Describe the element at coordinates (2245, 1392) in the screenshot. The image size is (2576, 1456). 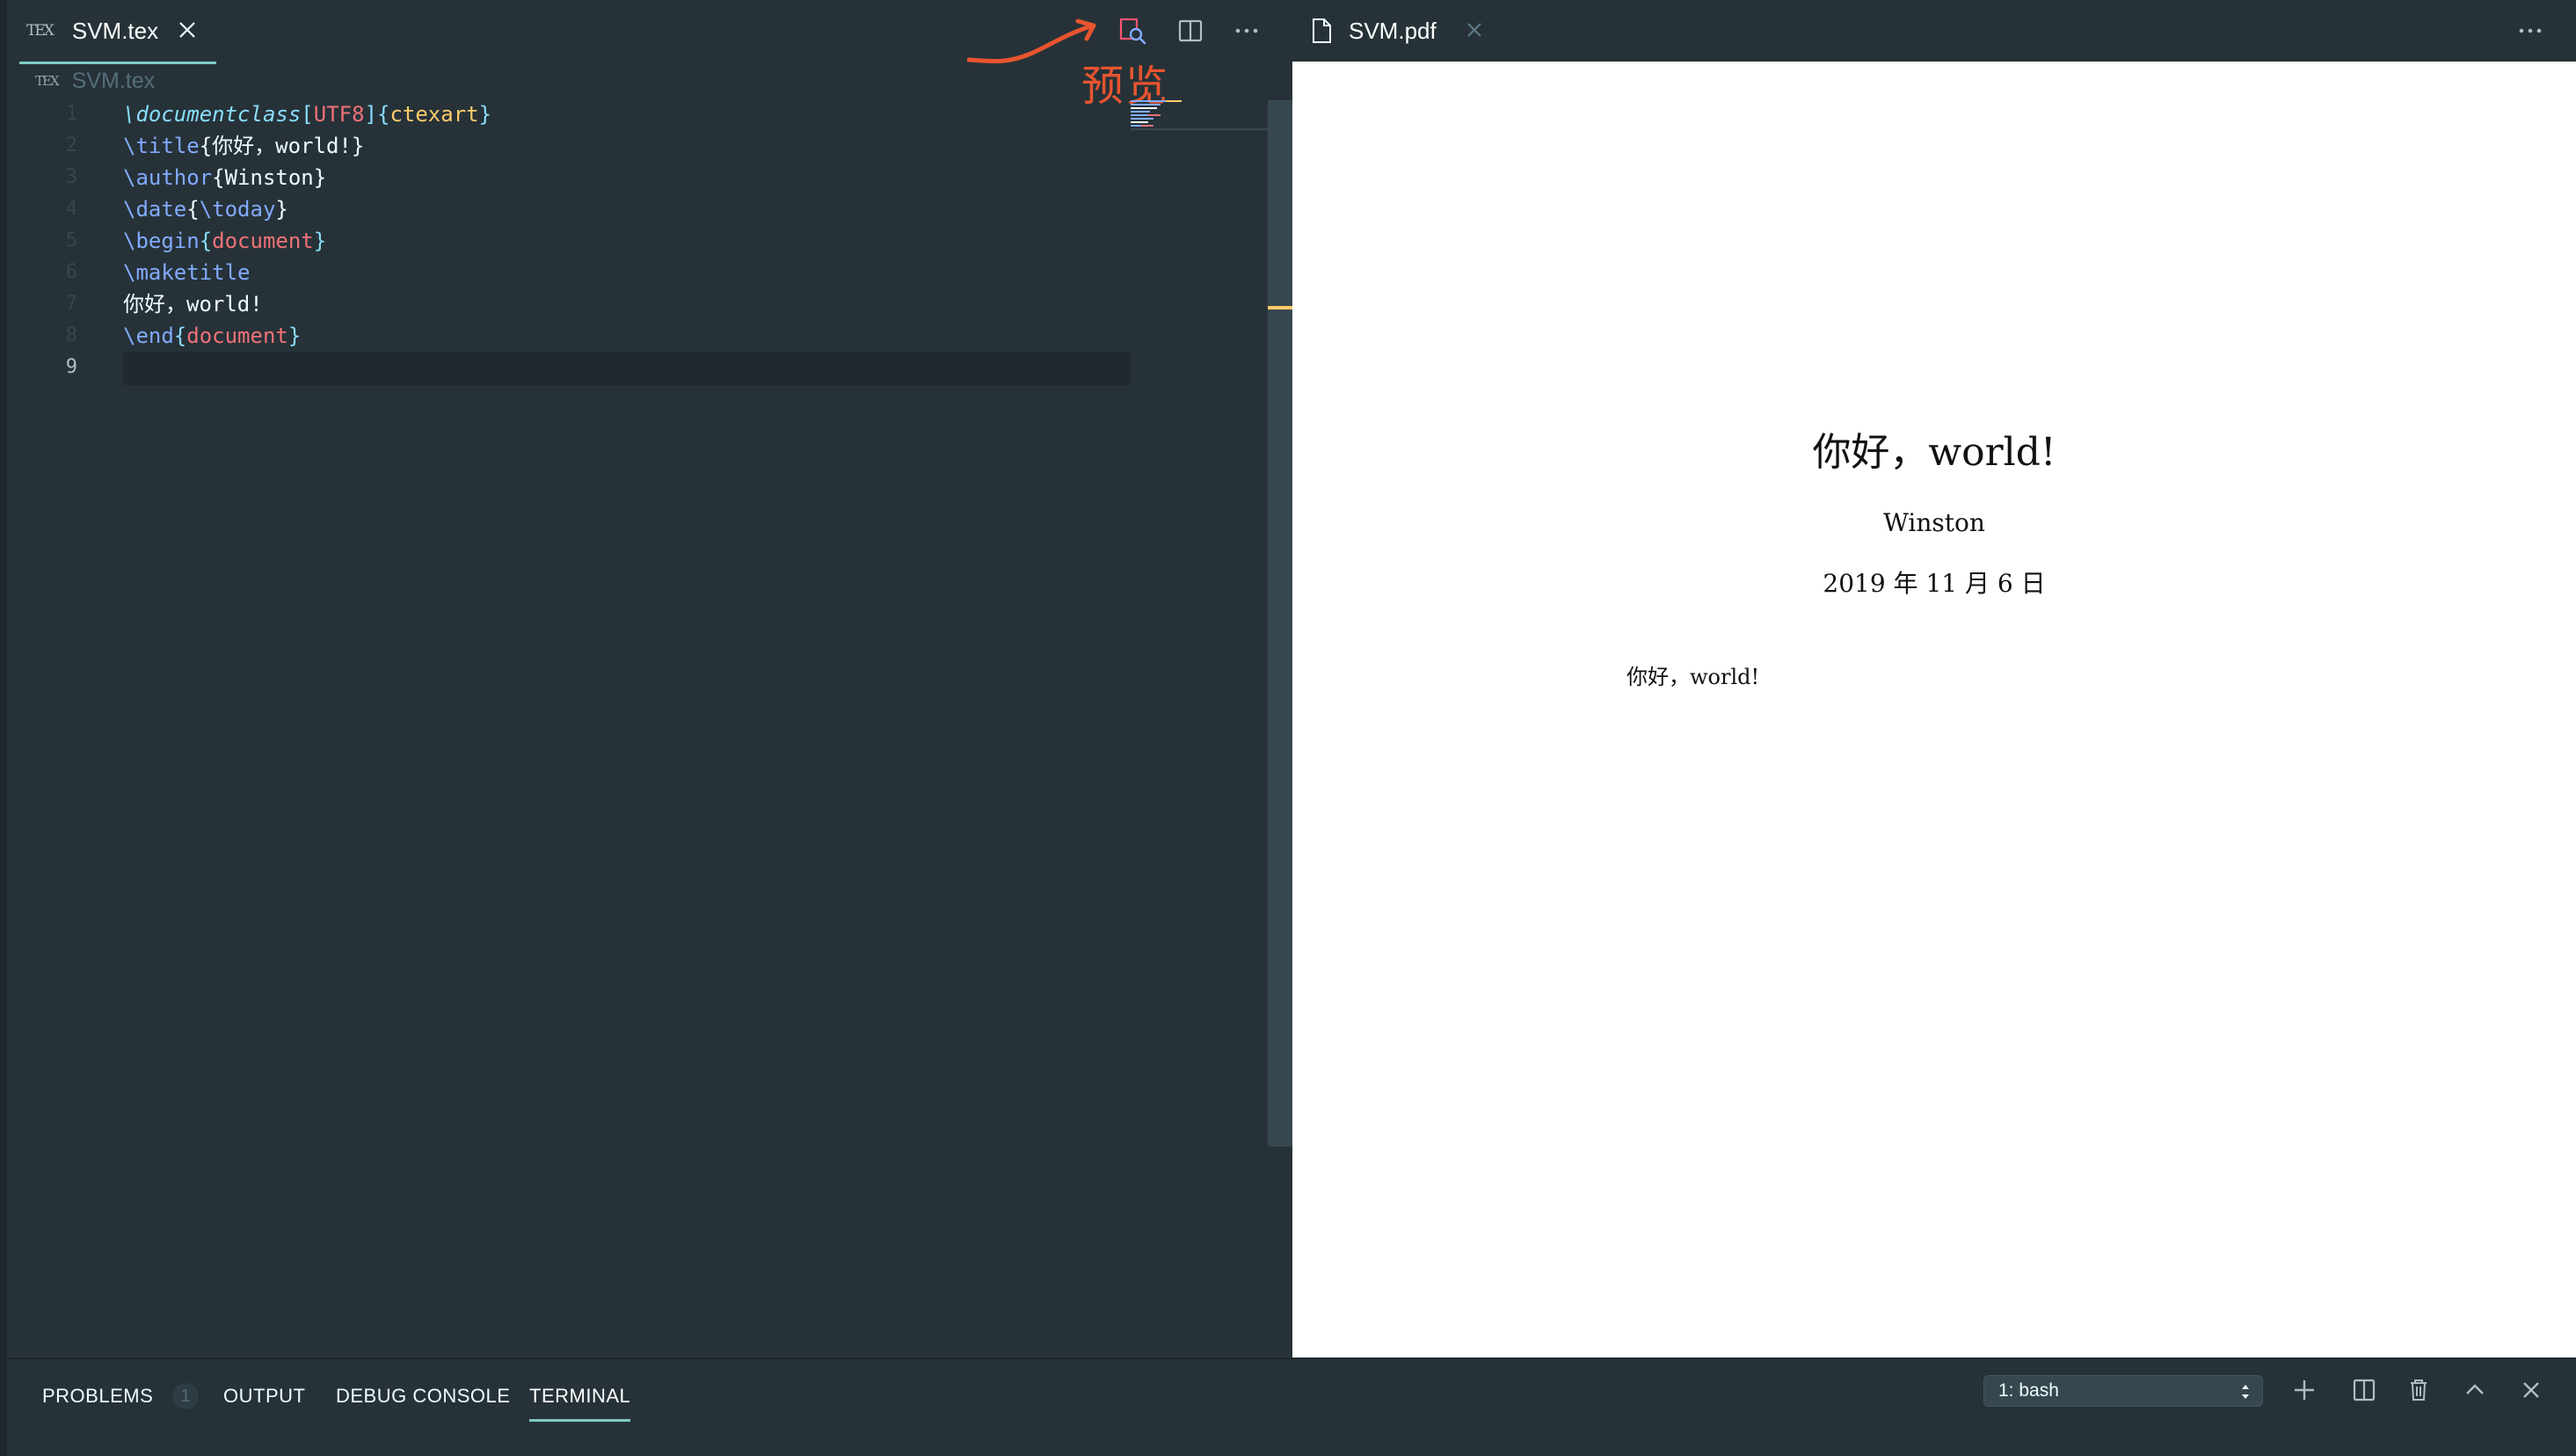
I see `select-arrows-icon` at that location.